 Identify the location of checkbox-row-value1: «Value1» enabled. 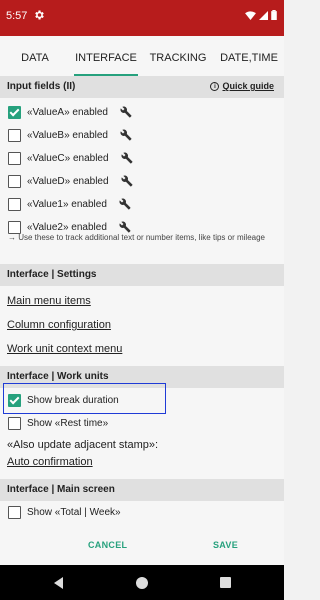
(69, 204).